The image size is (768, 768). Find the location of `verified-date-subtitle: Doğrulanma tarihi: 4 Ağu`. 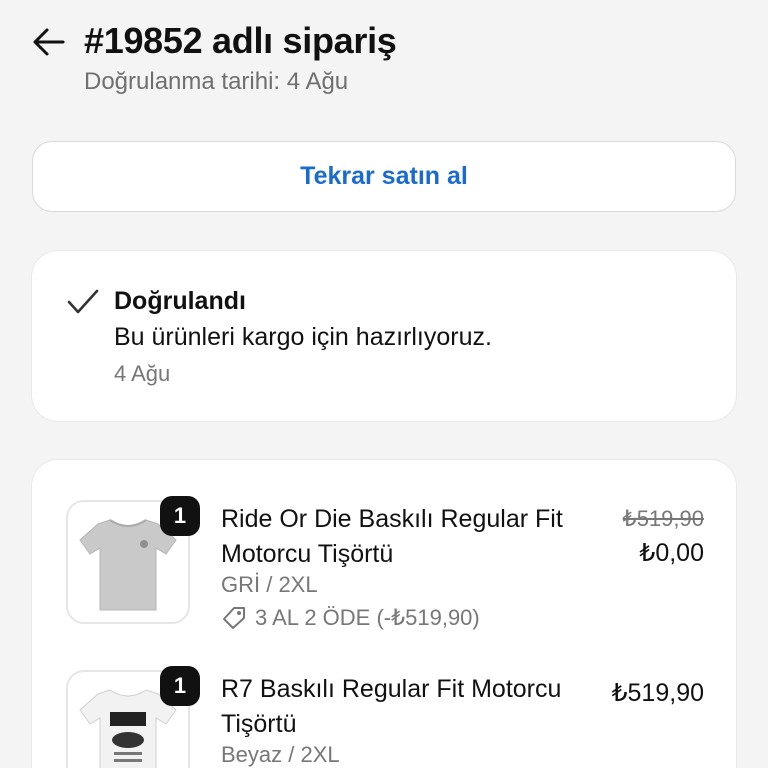

verified-date-subtitle: Doğrulanma tarihi: 4 Ağu is located at coordinates (216, 81).